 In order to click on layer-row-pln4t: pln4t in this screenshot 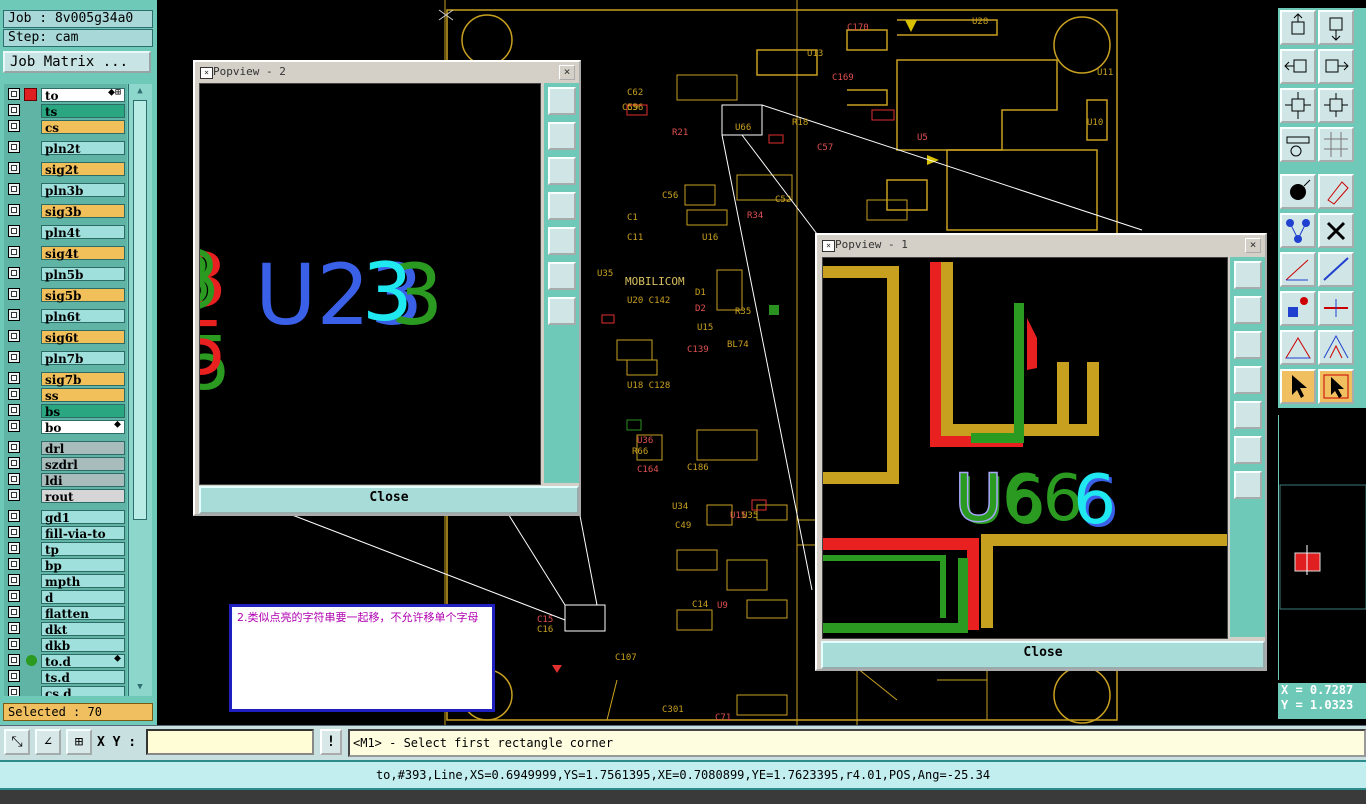, I will do `click(65, 232)`.